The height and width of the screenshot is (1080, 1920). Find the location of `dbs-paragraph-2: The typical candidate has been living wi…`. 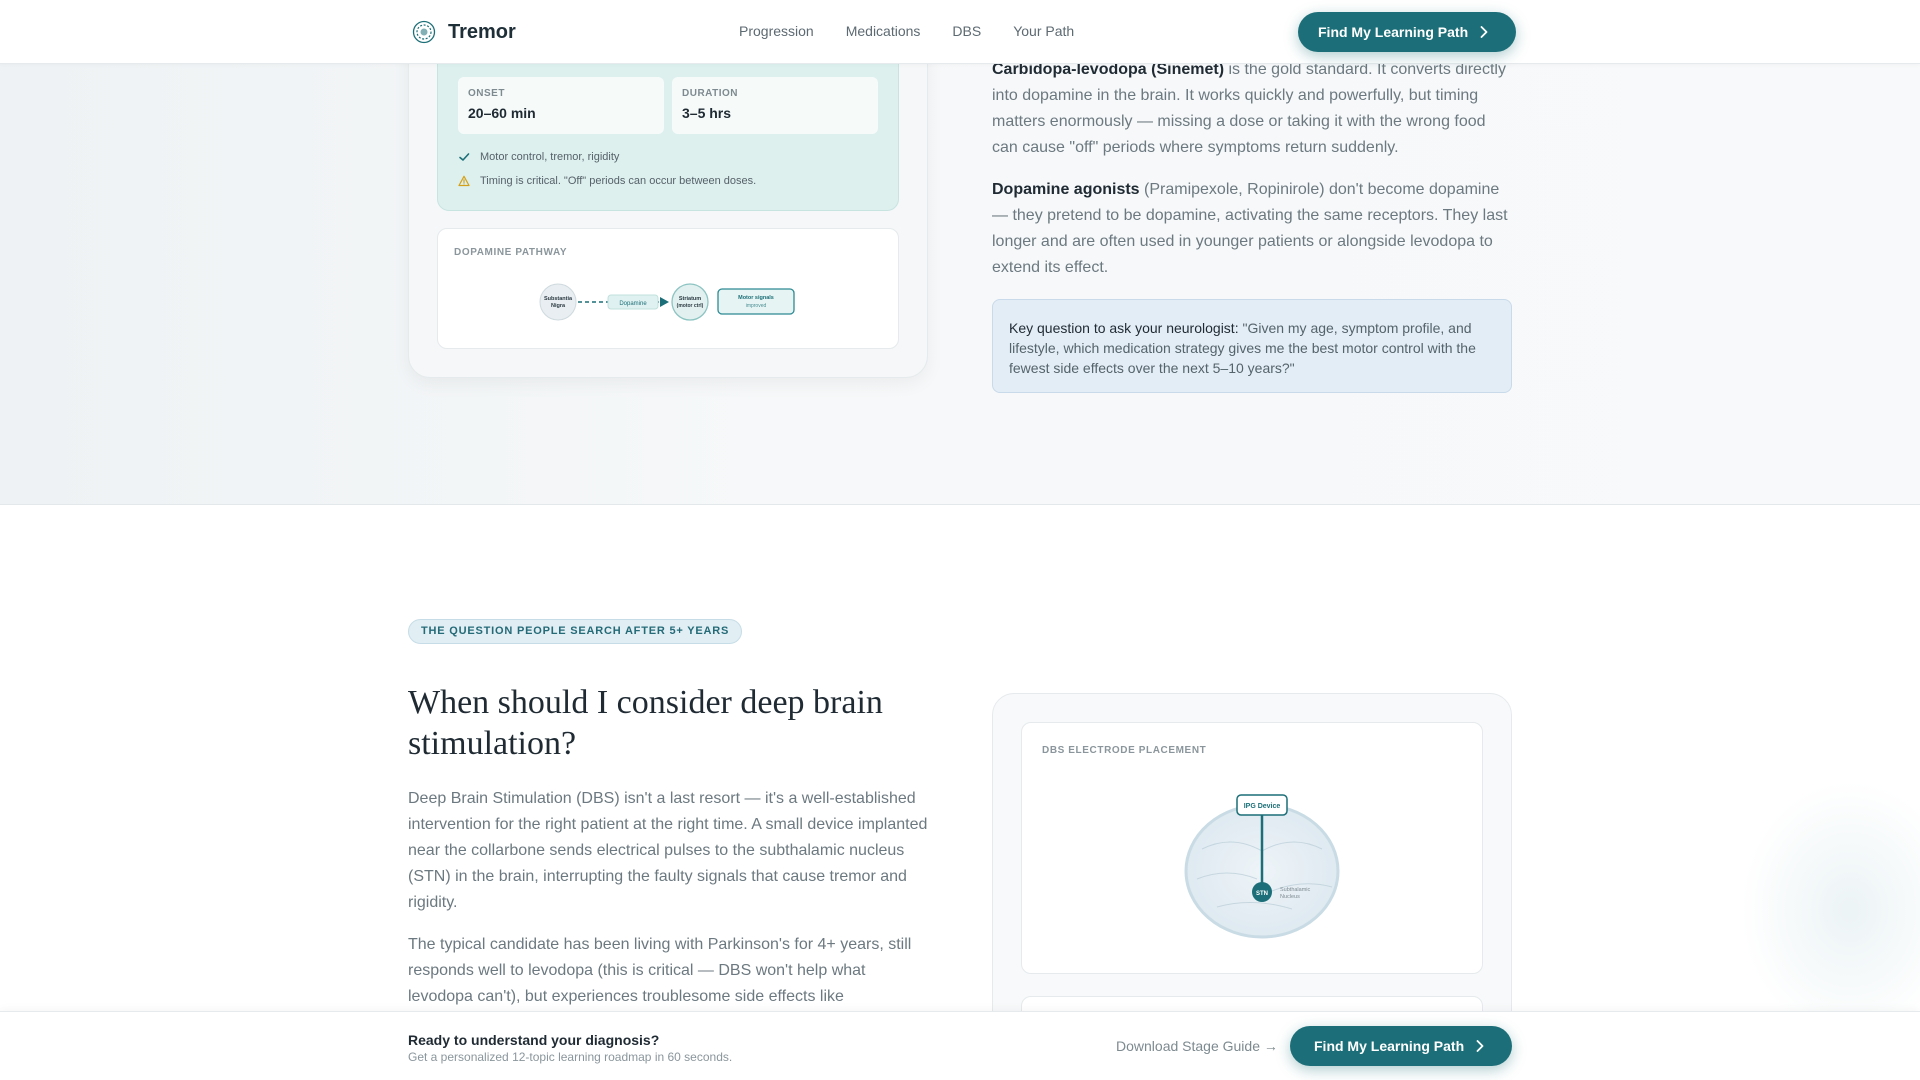

dbs-paragraph-2: The typical candidate has been living wi… is located at coordinates (660, 970).